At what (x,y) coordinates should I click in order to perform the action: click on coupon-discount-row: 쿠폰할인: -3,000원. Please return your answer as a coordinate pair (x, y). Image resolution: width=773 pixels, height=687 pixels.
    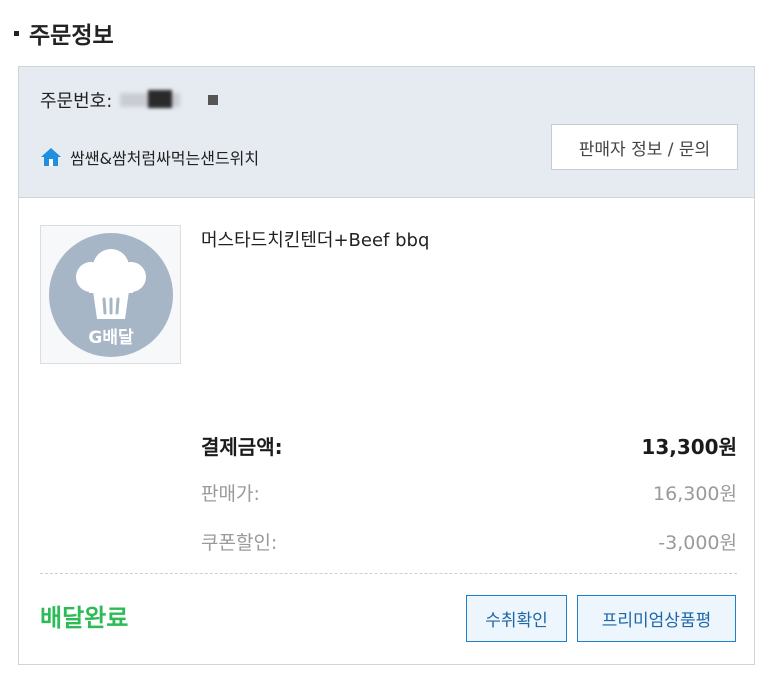
    Looking at the image, I should click on (469, 541).